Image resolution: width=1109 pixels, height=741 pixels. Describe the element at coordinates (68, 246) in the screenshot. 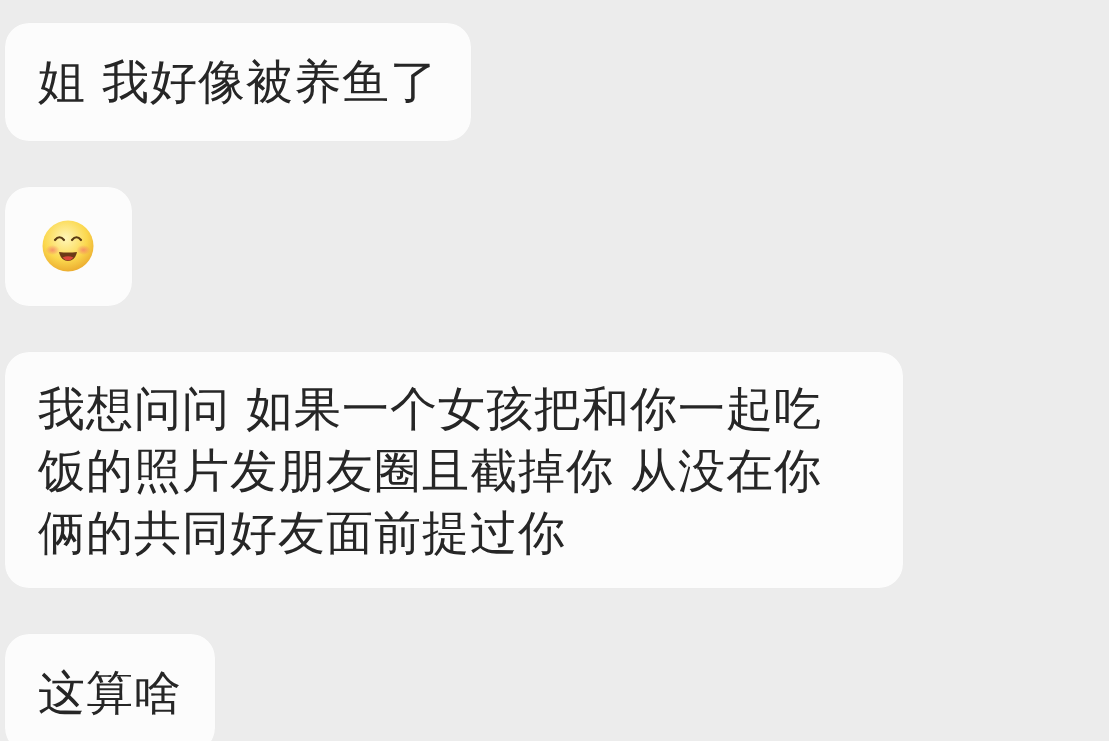

I see `smiling-face-icon` at that location.